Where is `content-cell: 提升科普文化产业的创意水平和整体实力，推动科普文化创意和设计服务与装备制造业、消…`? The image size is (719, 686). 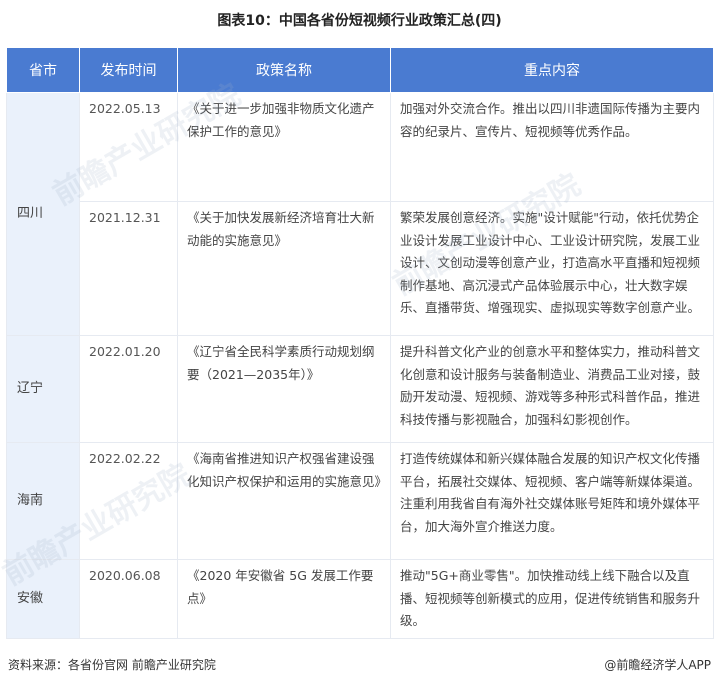 content-cell: 提升科普文化产业的创意水平和整体实力，推动科普文化创意和设计服务与装备制造业、消… is located at coordinates (552, 389).